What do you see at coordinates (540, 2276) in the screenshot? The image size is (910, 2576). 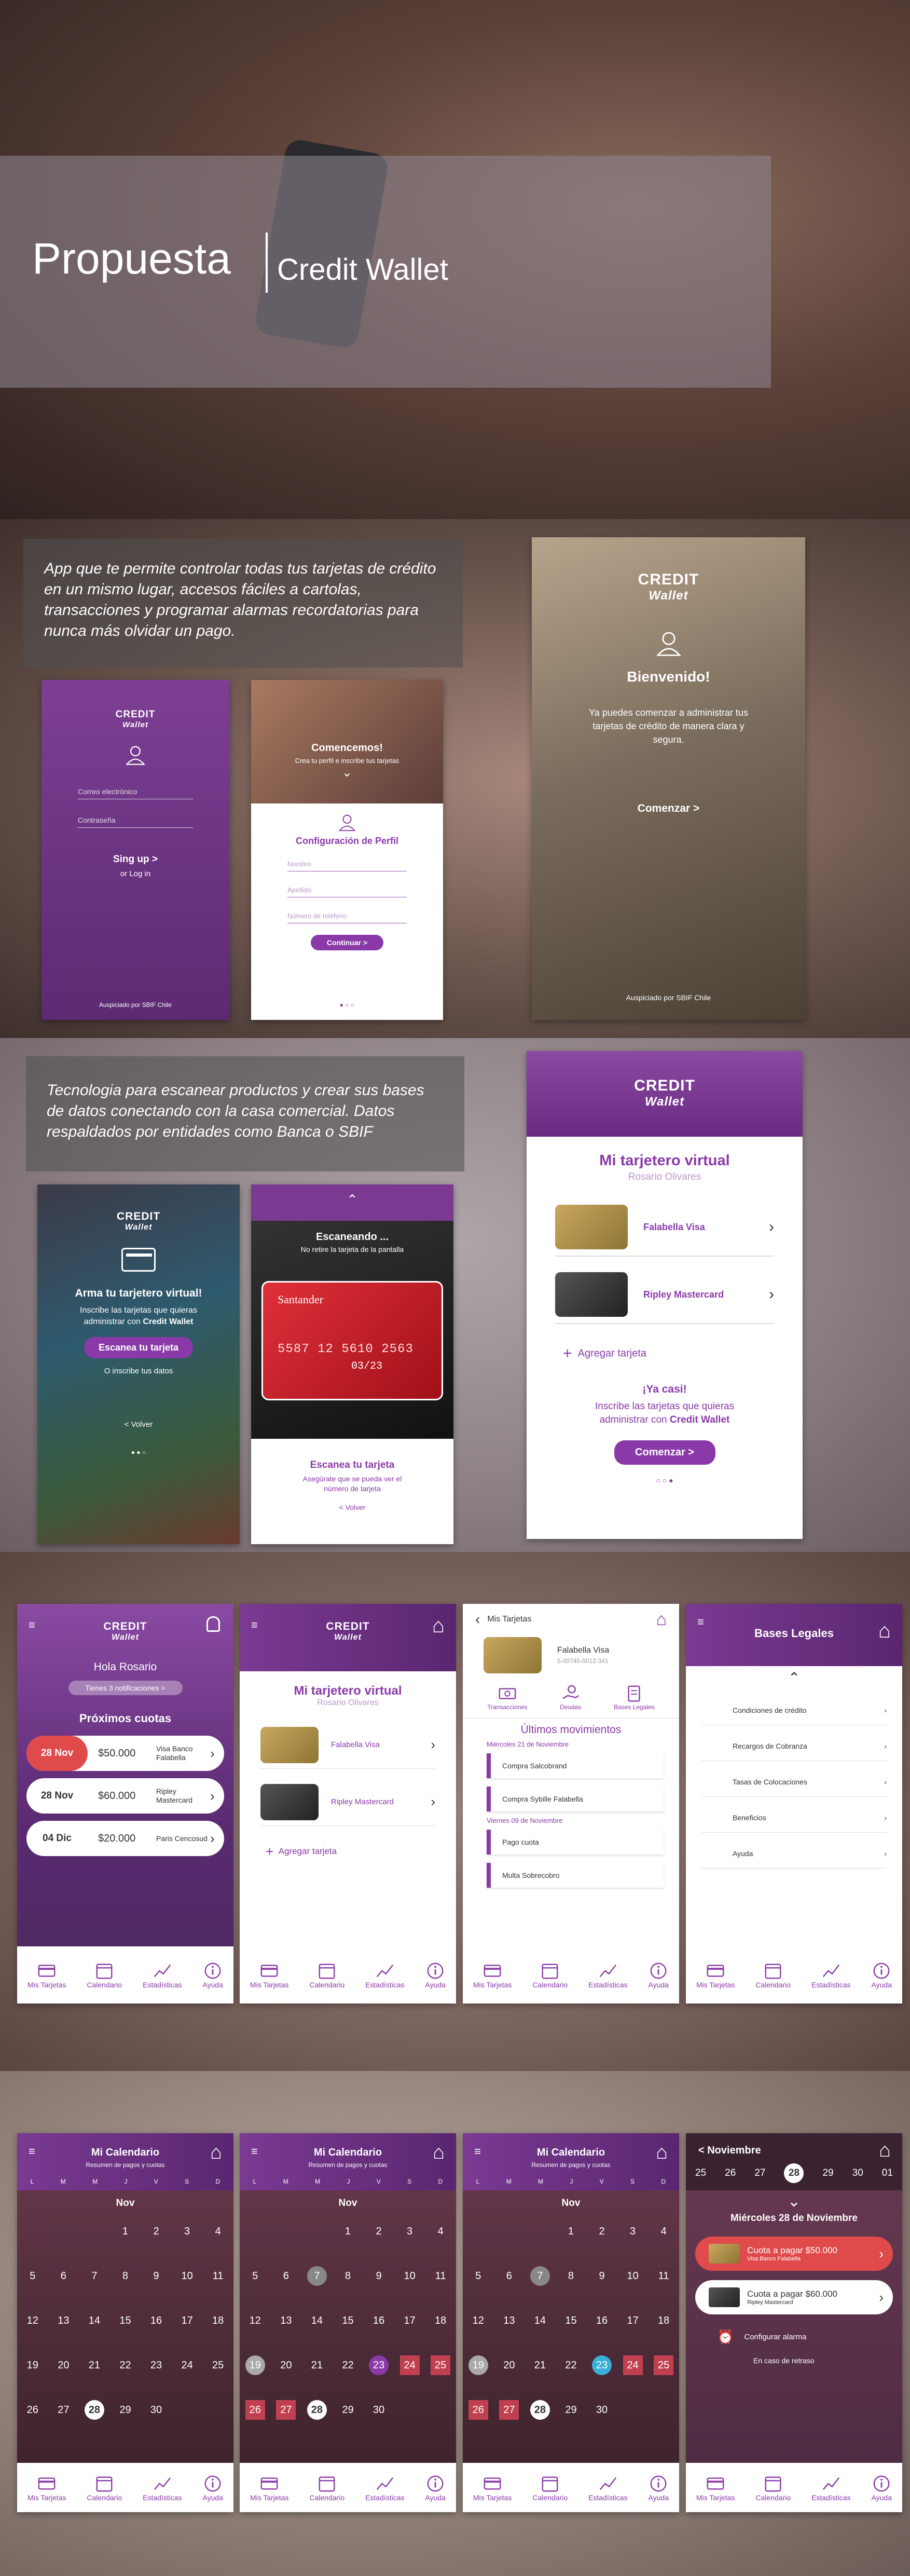 I see `calendar-day: 7` at bounding box center [540, 2276].